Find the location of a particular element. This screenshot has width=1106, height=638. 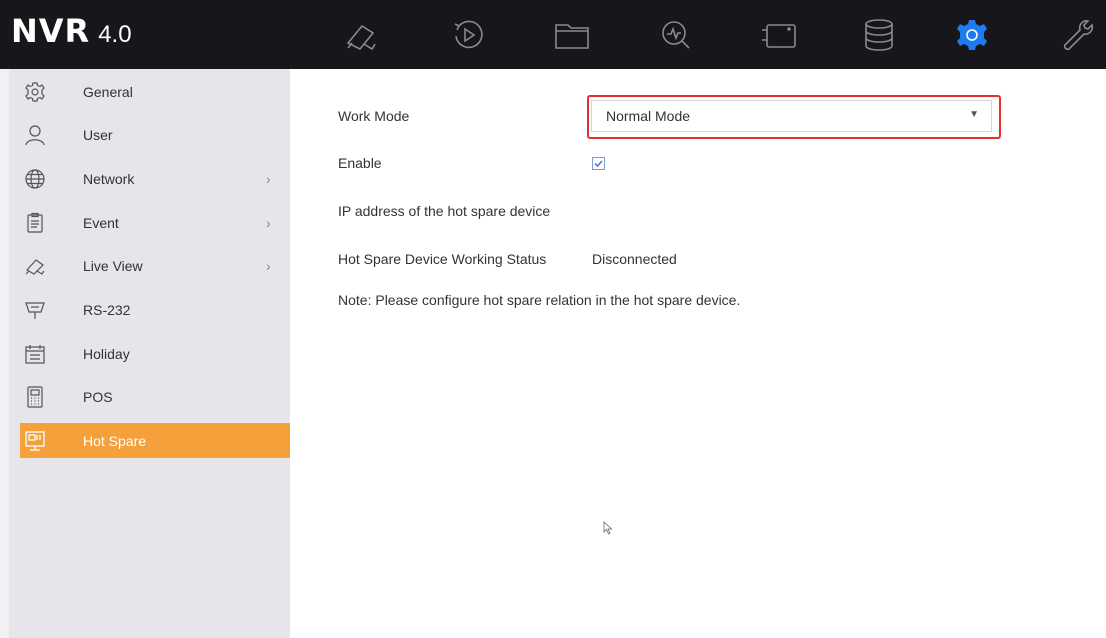

file-management-icon is located at coordinates (572, 35).